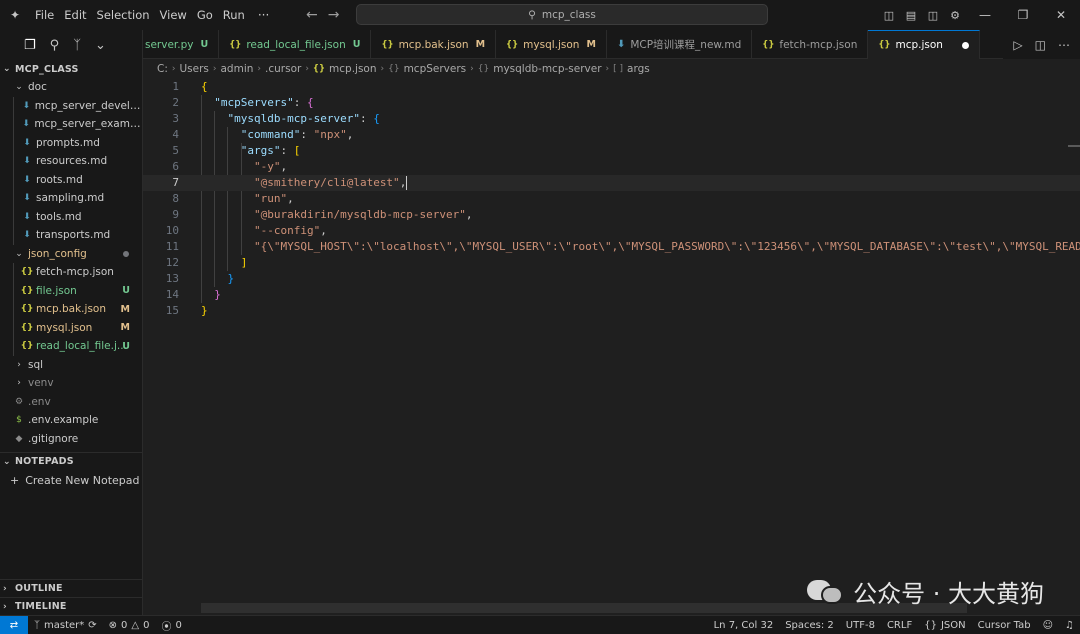 This screenshot has height=634, width=1080. I want to click on breadcrumb-item: admin, so click(237, 69).